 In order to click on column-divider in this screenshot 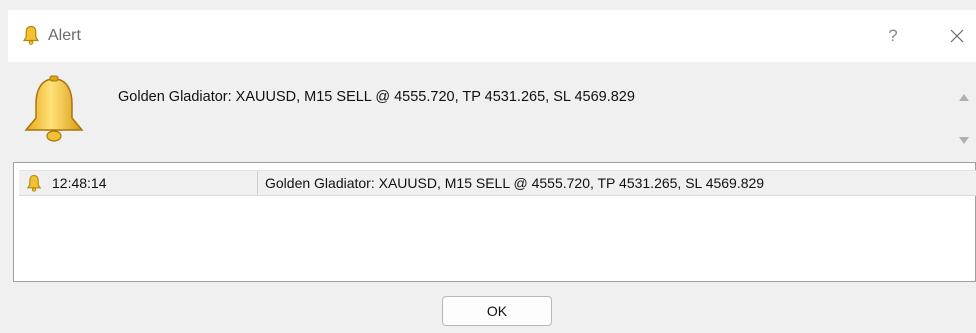, I will do `click(257, 183)`.